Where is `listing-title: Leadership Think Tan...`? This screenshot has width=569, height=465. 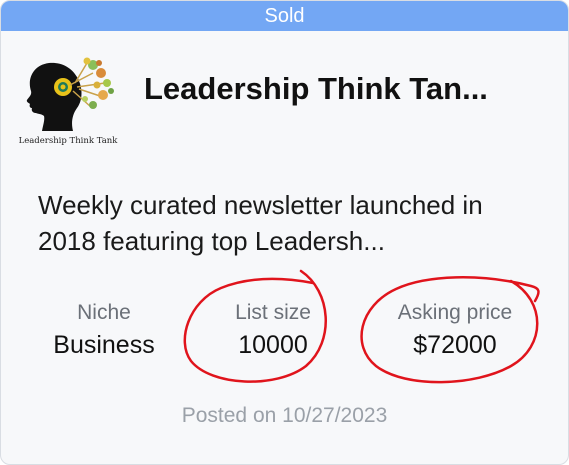 listing-title: Leadership Think Tan... is located at coordinates (316, 89).